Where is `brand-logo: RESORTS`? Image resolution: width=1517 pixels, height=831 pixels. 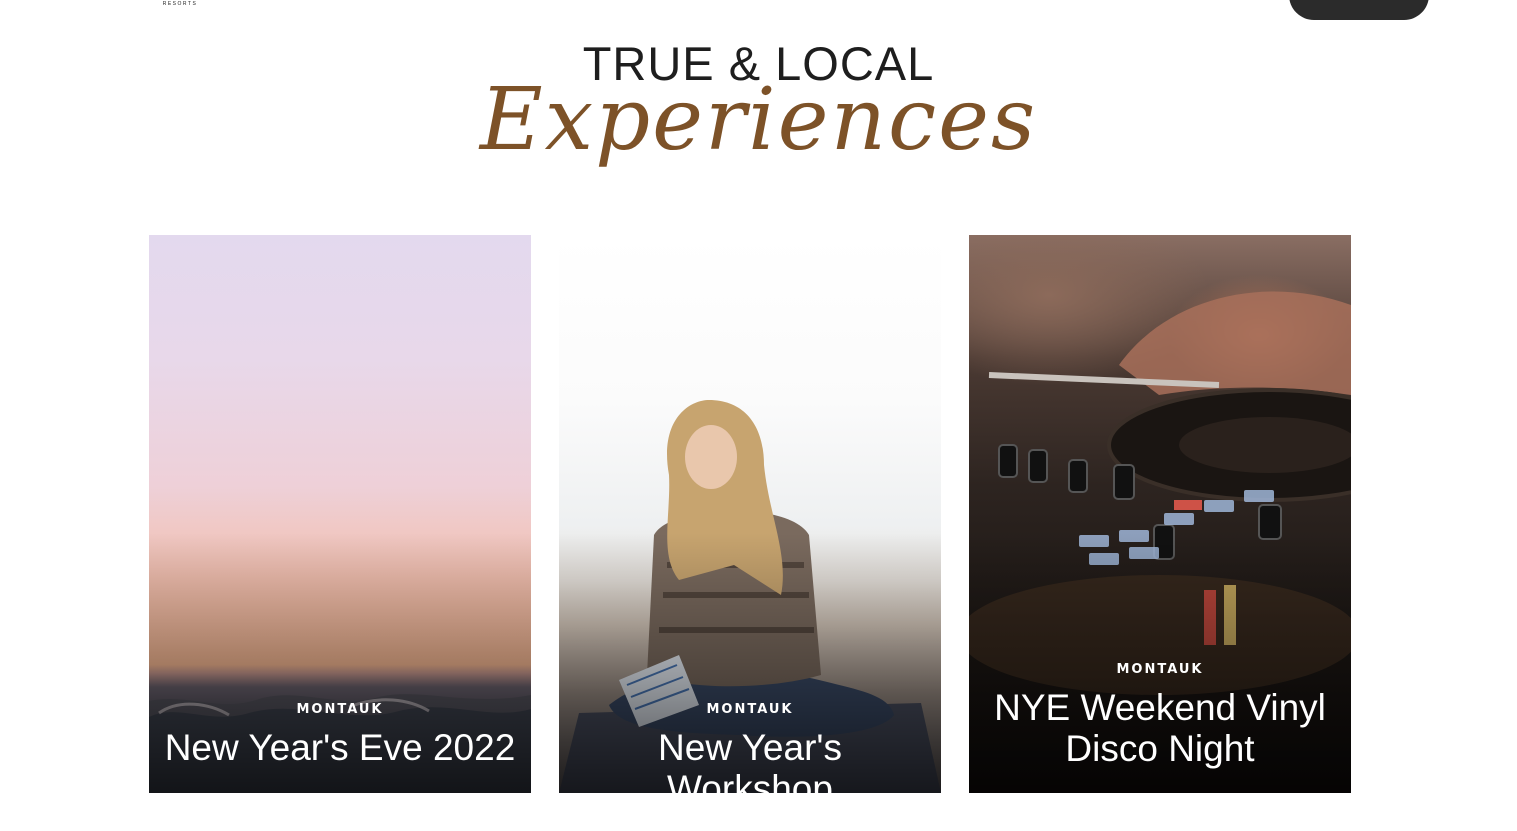
brand-logo: RESORTS is located at coordinates (180, 7).